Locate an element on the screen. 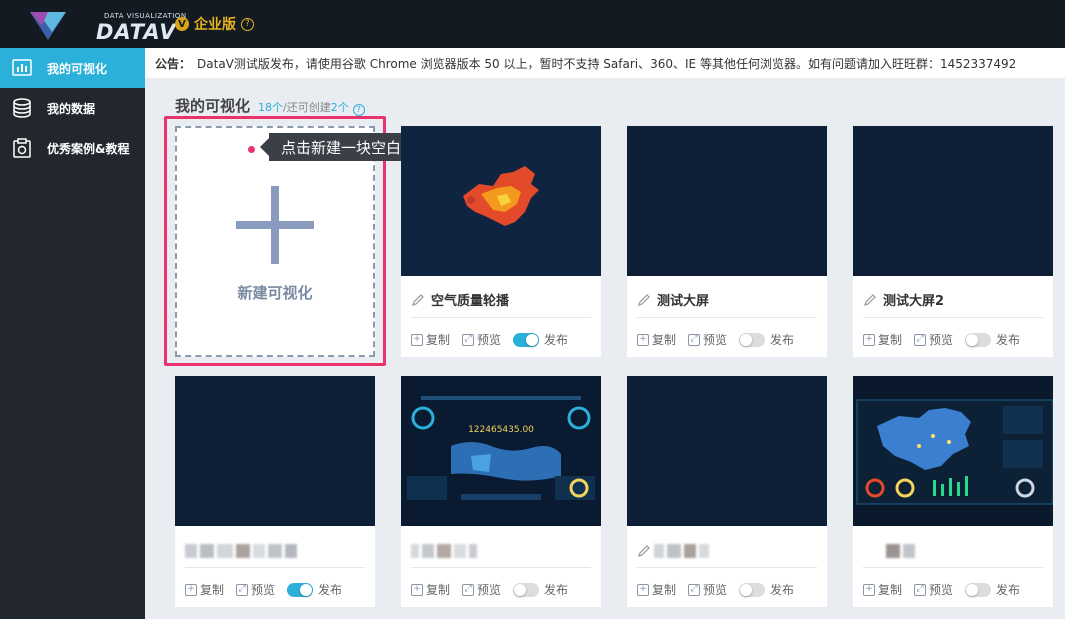 The width and height of the screenshot is (1065, 619). sidebar: 我的可视化 我的数据 优秀案例&教程 is located at coordinates (72, 333).